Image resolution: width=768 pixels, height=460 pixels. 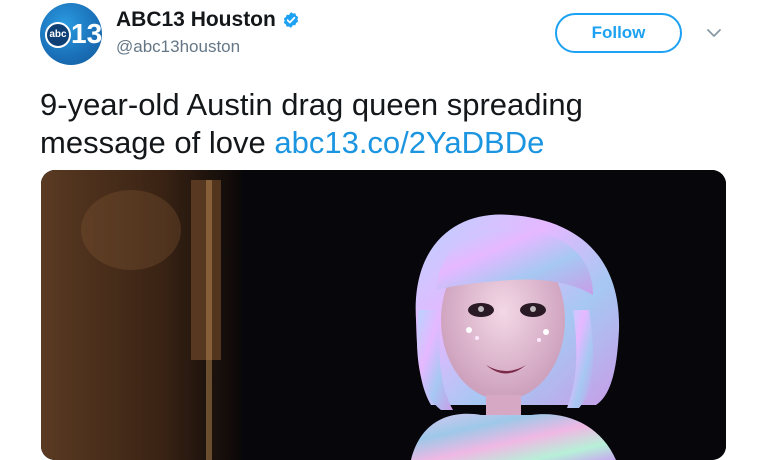 What do you see at coordinates (714, 33) in the screenshot?
I see `chevron-down-icon` at bounding box center [714, 33].